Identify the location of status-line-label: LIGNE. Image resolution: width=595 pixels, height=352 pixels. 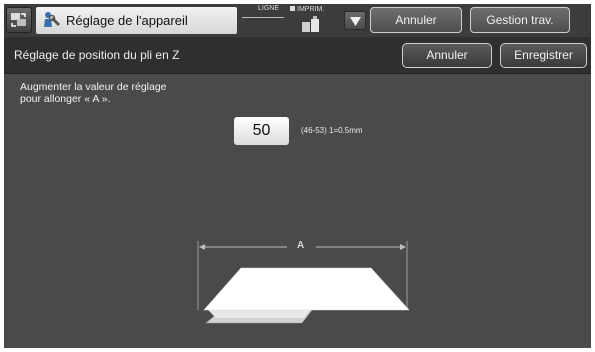
(269, 8).